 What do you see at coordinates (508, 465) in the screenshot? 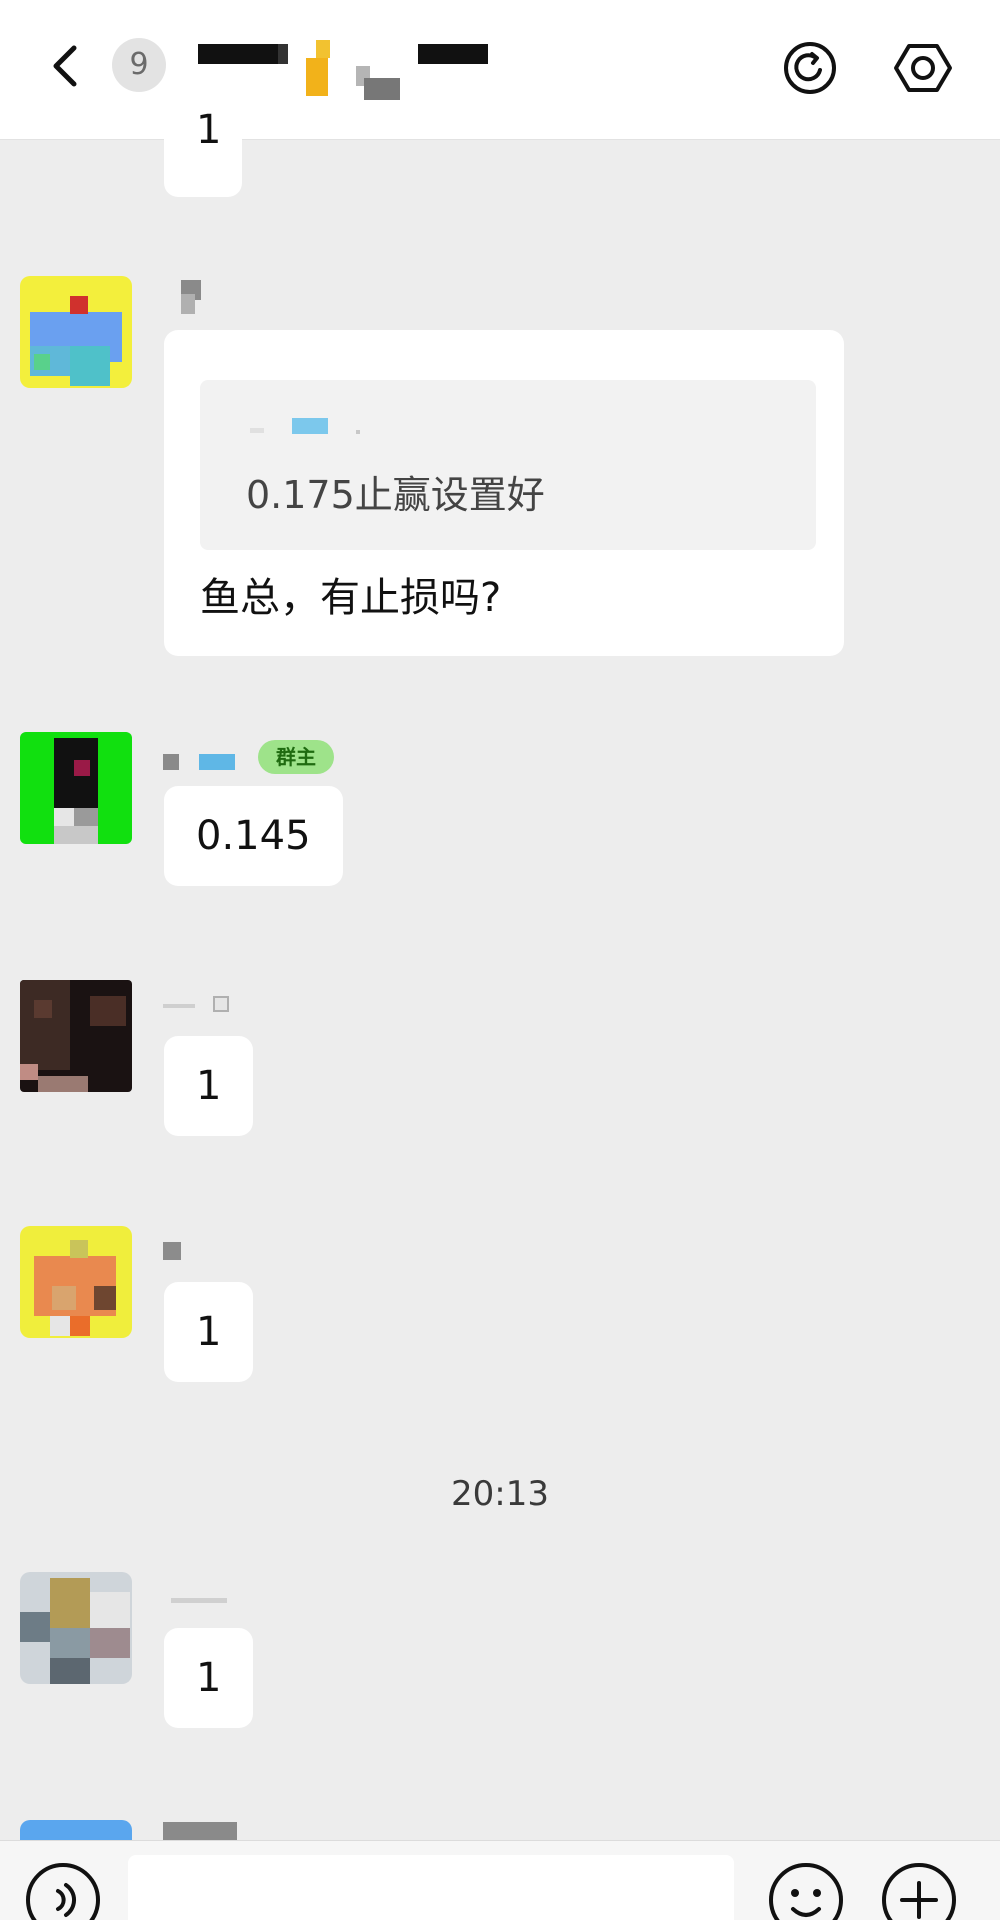
I see `quoted-message` at bounding box center [508, 465].